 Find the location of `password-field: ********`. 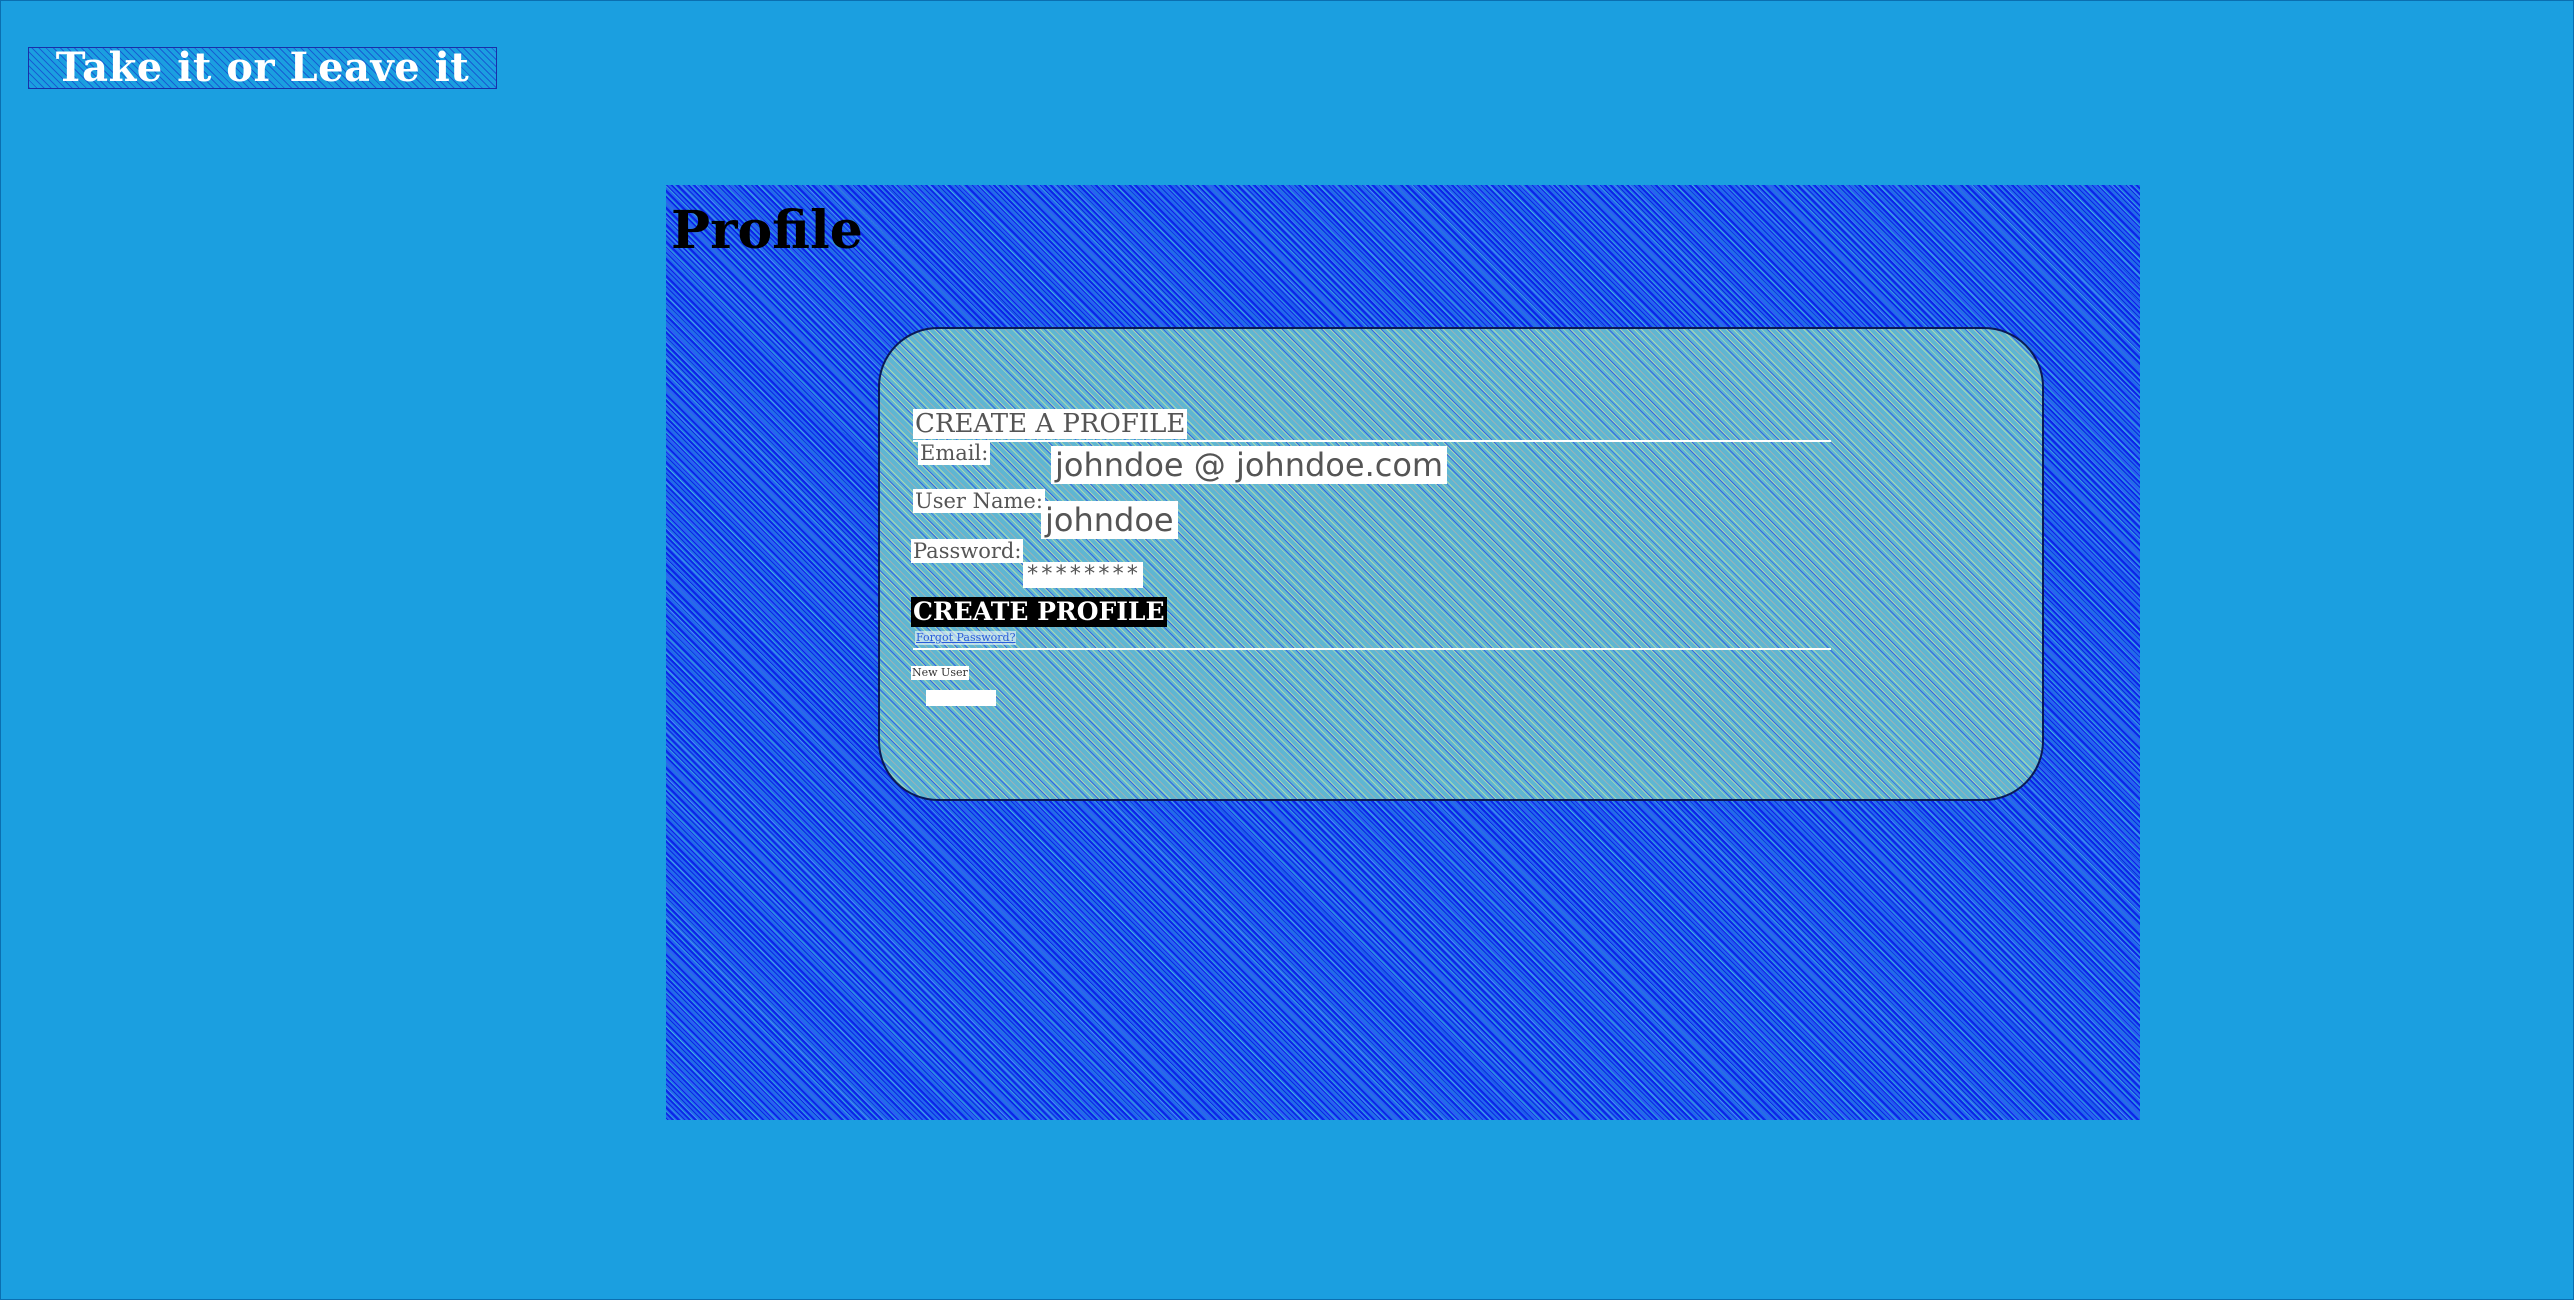

password-field: ******** is located at coordinates (1083, 575).